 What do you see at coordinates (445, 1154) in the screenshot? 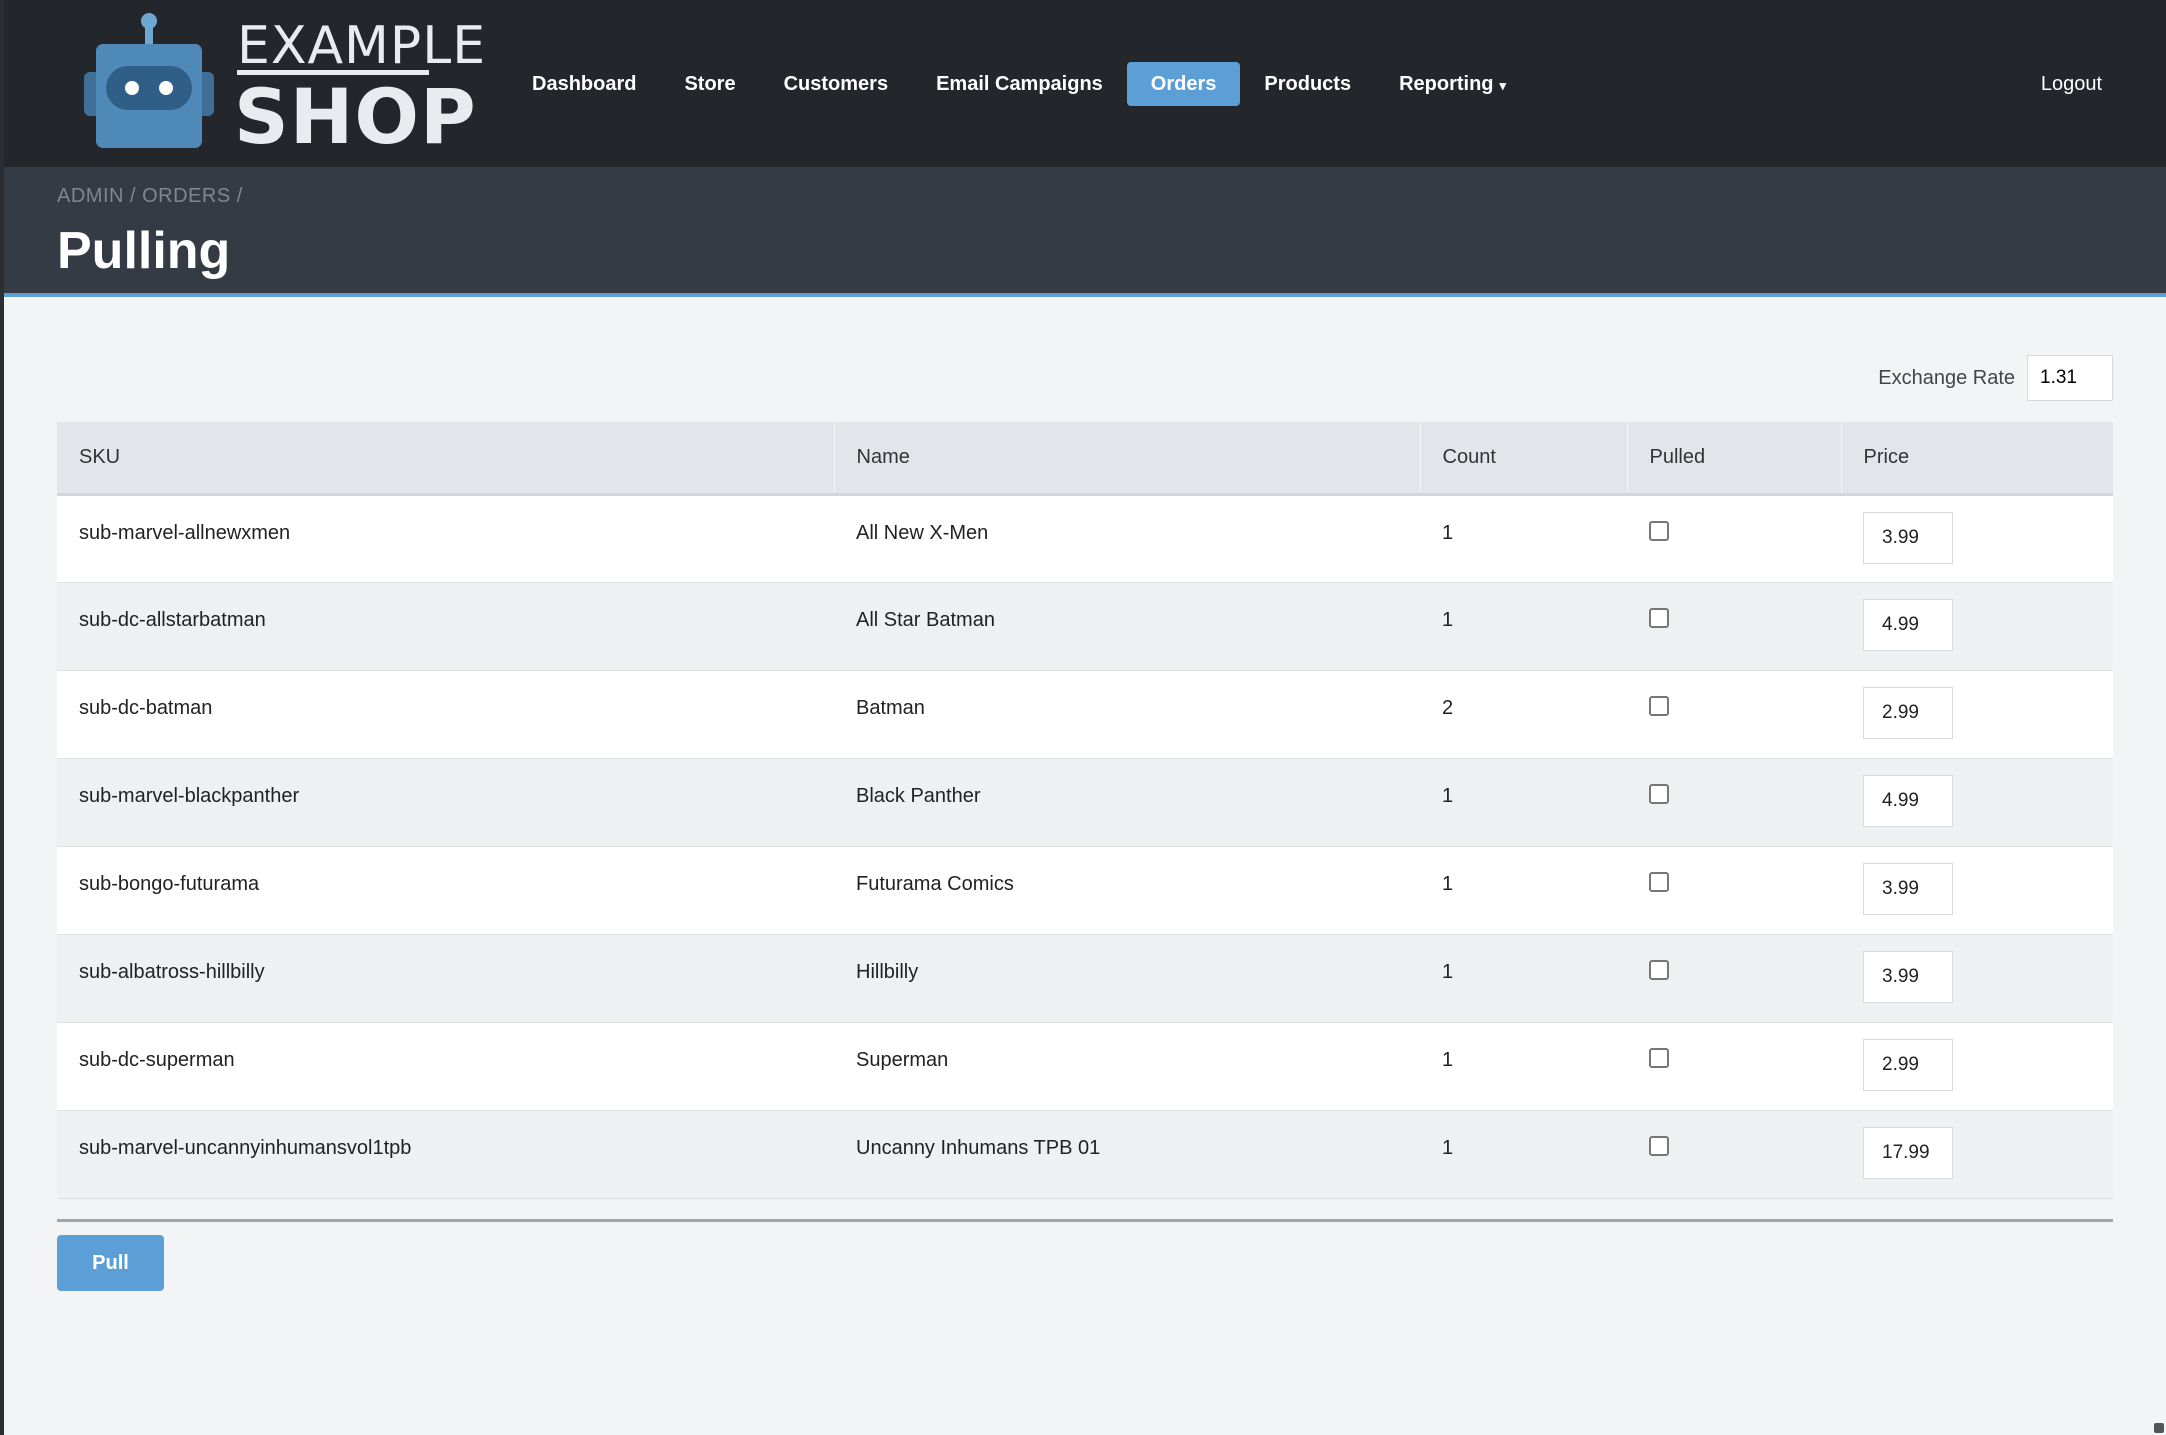
I see `sku-cell: sub-marvel-uncannyinhumansvol1tpb` at bounding box center [445, 1154].